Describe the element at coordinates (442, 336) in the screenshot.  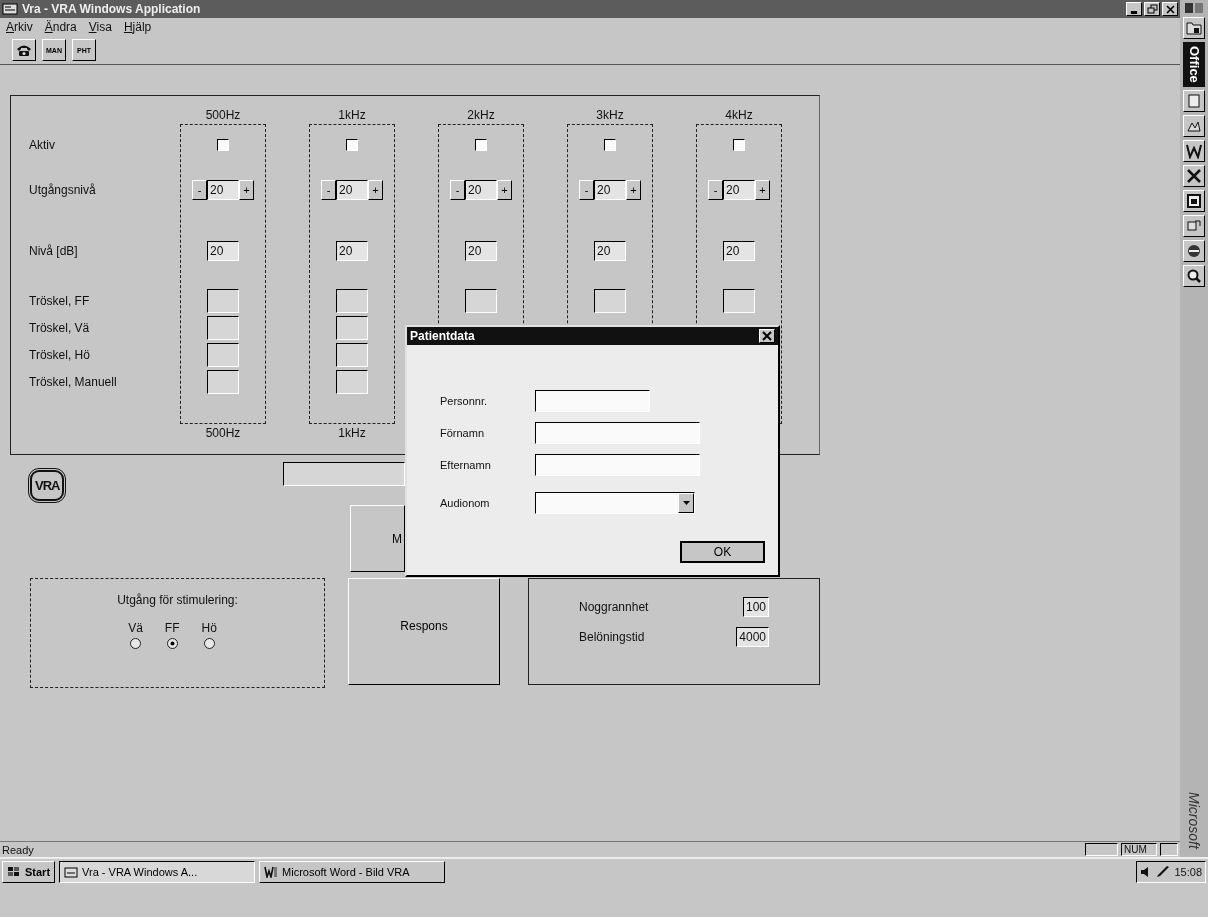
I see `dialog-title: Patientdata` at that location.